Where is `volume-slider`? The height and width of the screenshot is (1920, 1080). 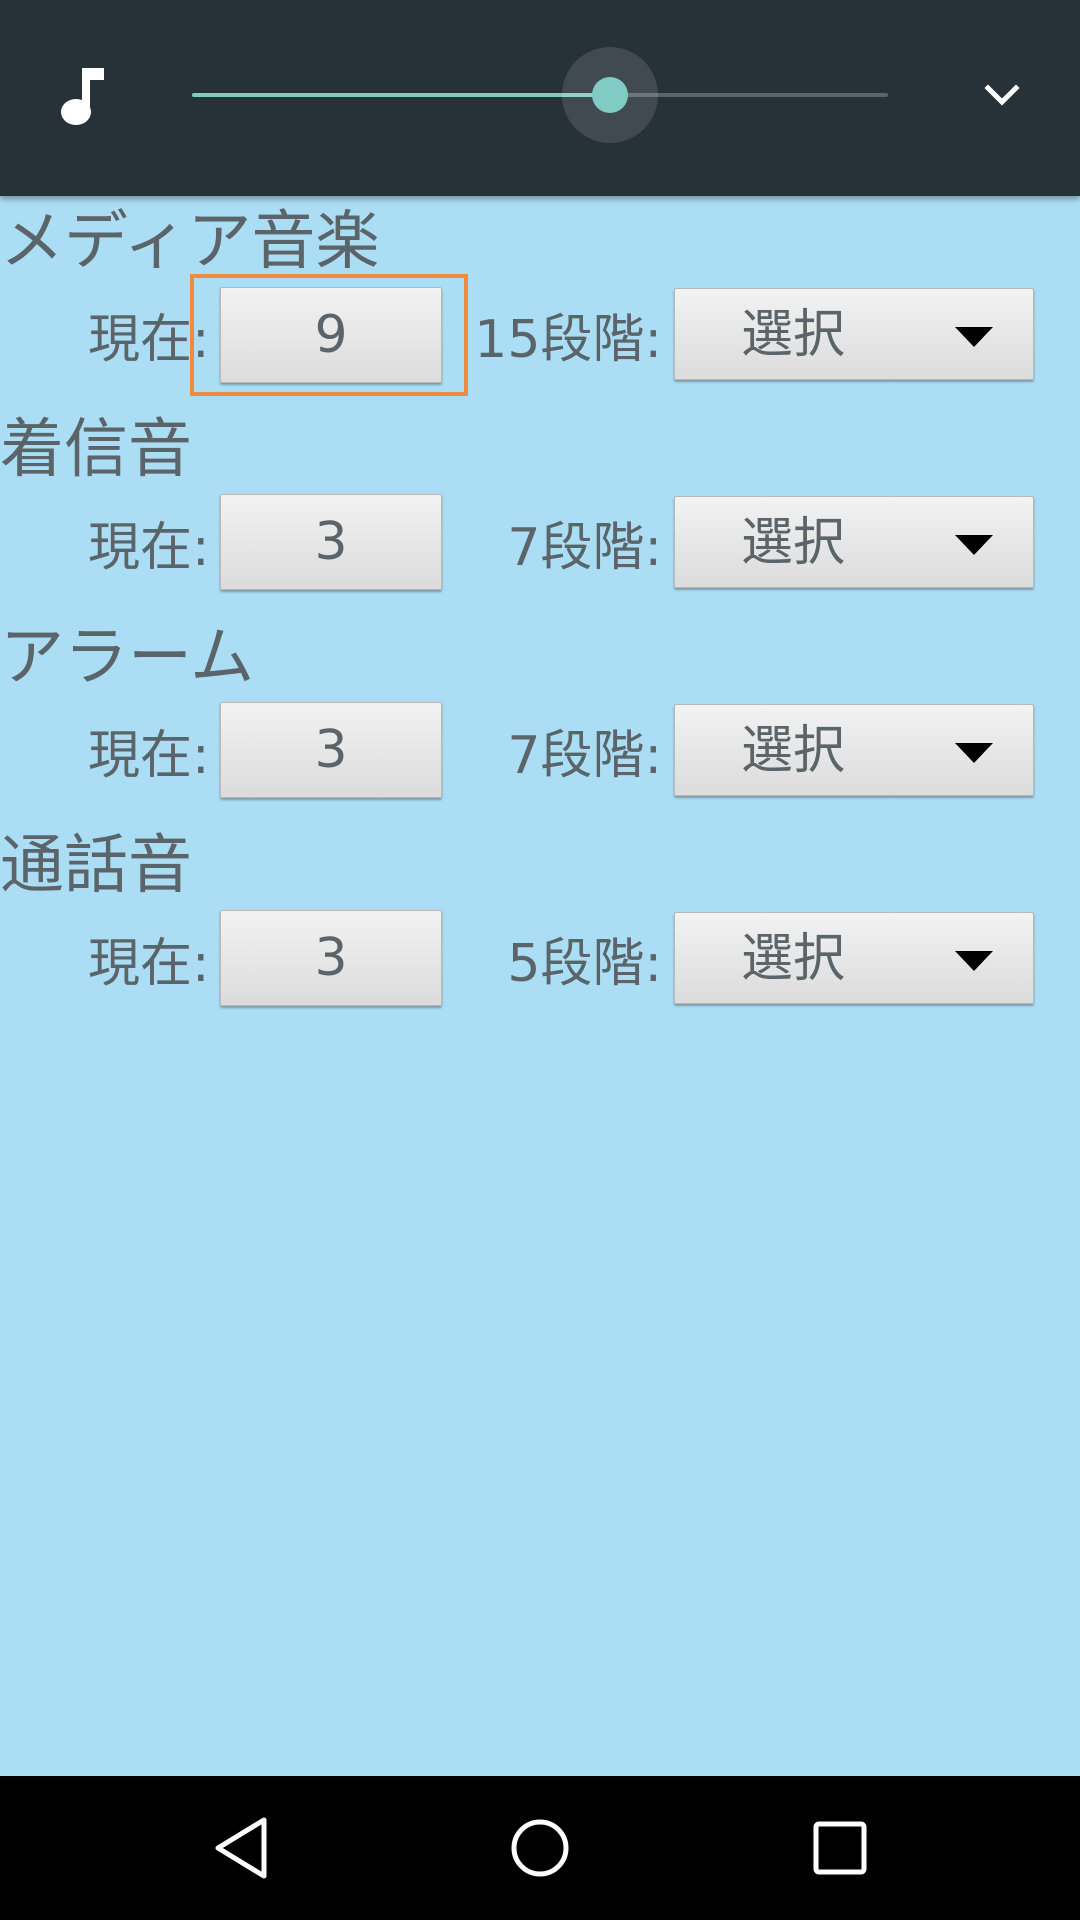 volume-slider is located at coordinates (540, 95).